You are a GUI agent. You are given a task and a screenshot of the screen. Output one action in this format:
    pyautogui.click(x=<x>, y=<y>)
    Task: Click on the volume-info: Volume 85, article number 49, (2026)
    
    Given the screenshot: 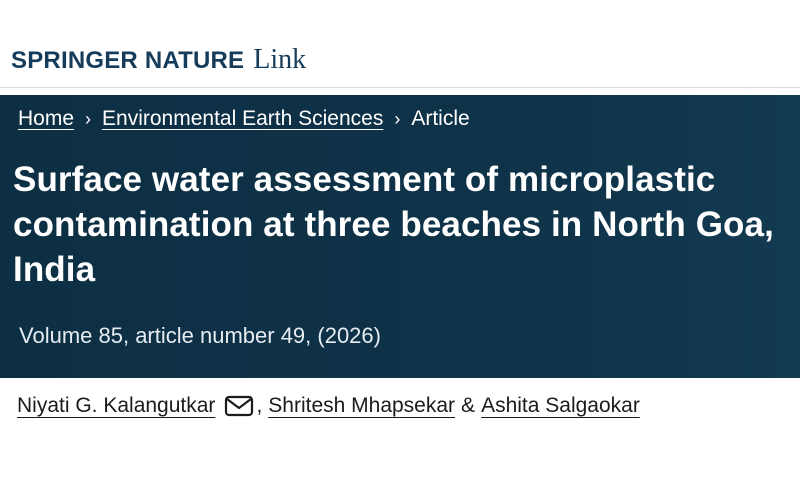 What is the action you would take?
    pyautogui.click(x=200, y=335)
    